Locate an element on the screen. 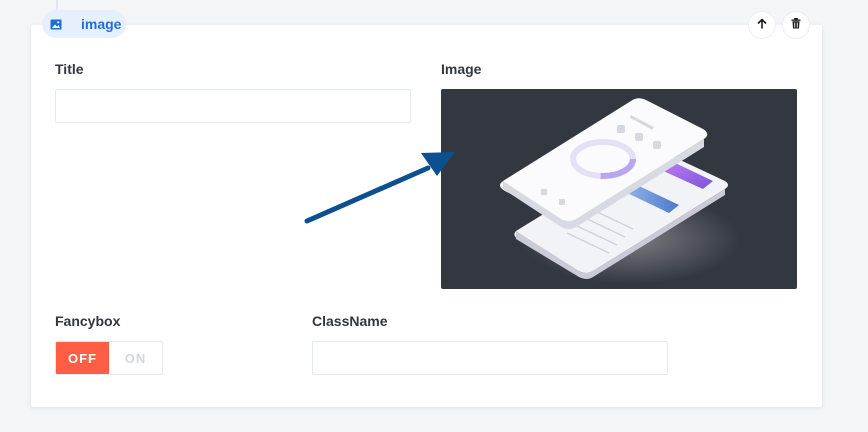 This screenshot has height=432, width=868. fancybox-on-option: ON is located at coordinates (135, 358).